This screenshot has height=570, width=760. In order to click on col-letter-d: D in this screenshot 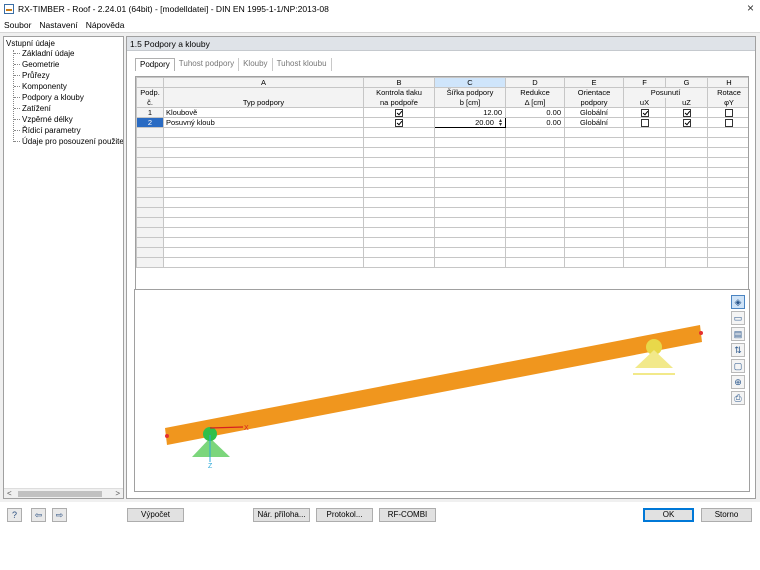, I will do `click(535, 82)`.